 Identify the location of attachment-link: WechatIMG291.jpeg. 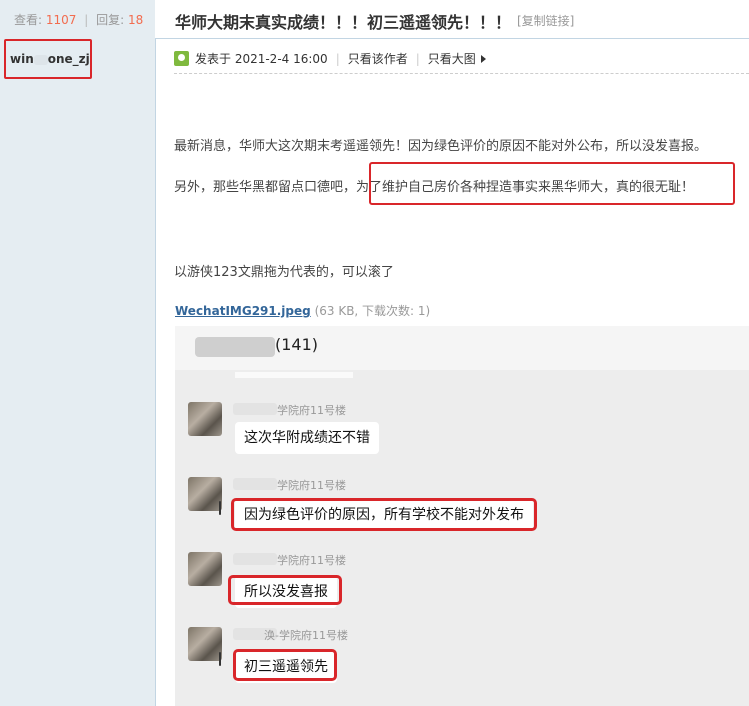
(243, 311).